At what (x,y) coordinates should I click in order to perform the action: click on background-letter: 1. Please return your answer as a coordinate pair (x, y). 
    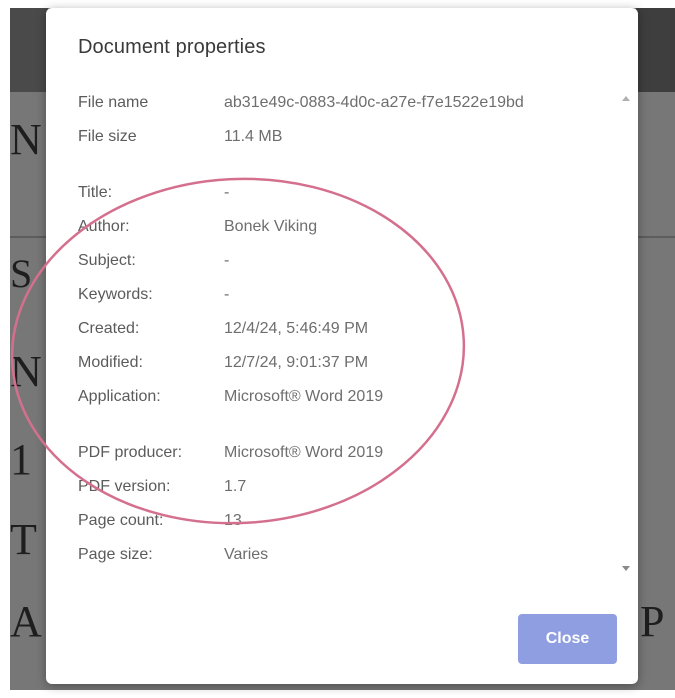
    Looking at the image, I should click on (21, 459).